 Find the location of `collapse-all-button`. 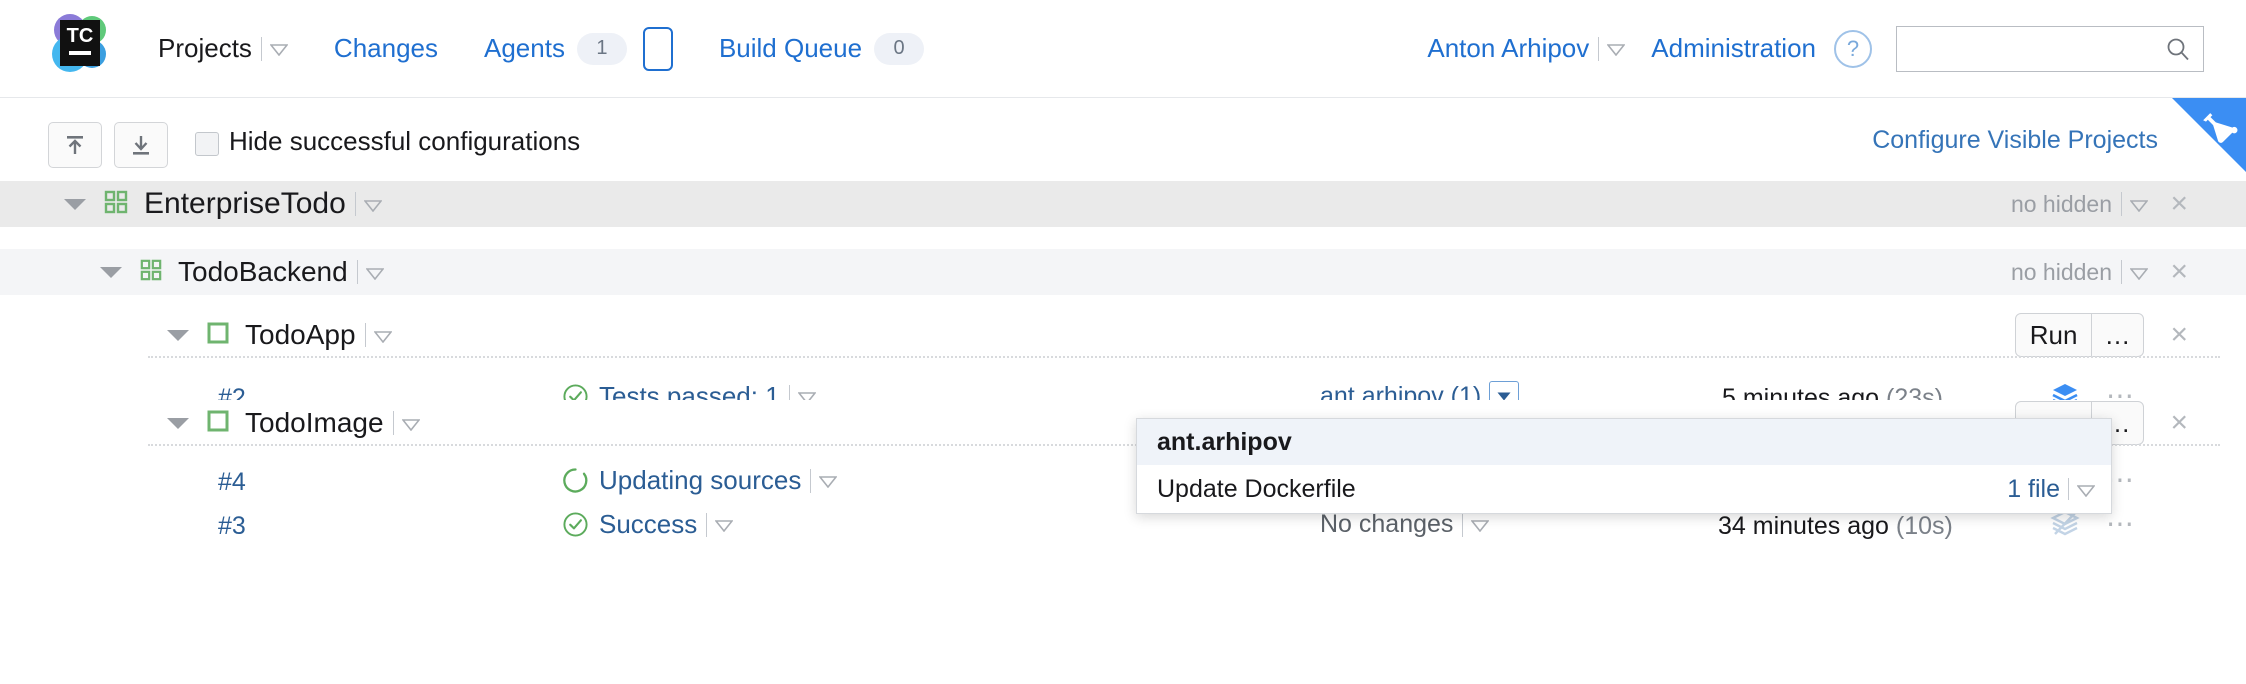

collapse-all-button is located at coordinates (75, 145).